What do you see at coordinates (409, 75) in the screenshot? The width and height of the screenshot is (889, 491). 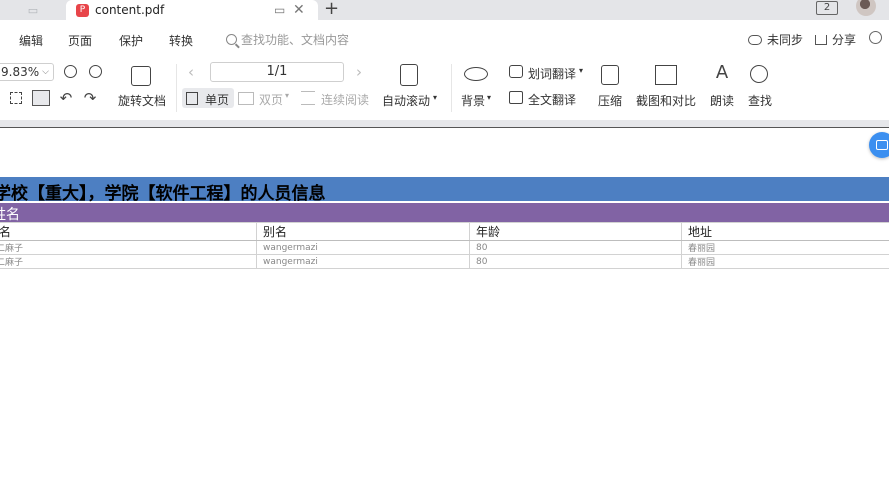 I see `auto-scroll-icon` at bounding box center [409, 75].